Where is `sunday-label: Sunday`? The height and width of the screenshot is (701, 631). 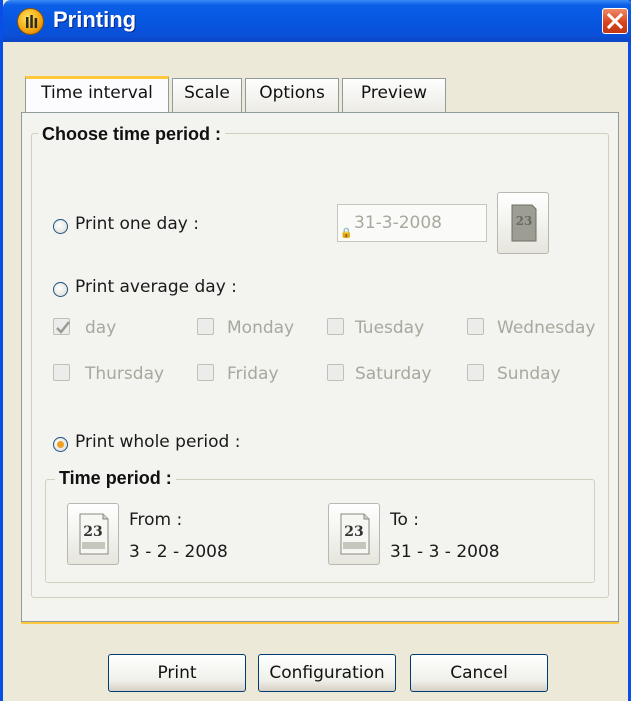
sunday-label: Sunday is located at coordinates (529, 374).